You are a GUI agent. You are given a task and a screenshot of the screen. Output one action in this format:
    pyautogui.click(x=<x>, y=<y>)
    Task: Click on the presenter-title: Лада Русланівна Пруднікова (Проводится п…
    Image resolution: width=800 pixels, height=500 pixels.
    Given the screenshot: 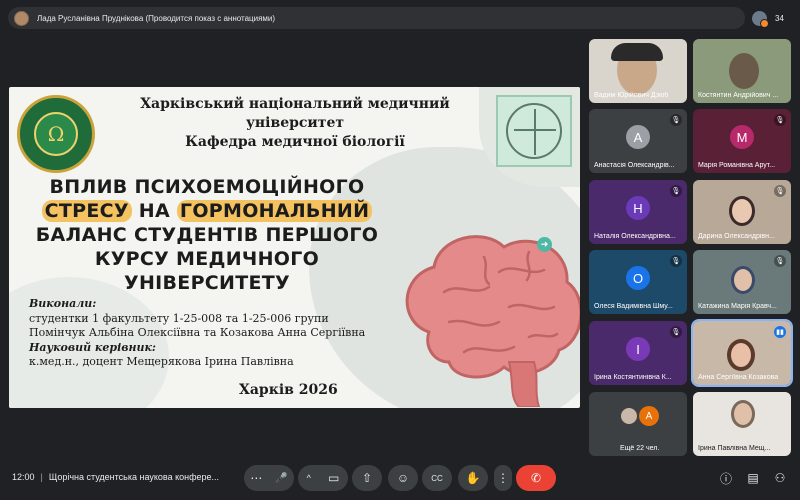 What is the action you would take?
    pyautogui.click(x=156, y=18)
    